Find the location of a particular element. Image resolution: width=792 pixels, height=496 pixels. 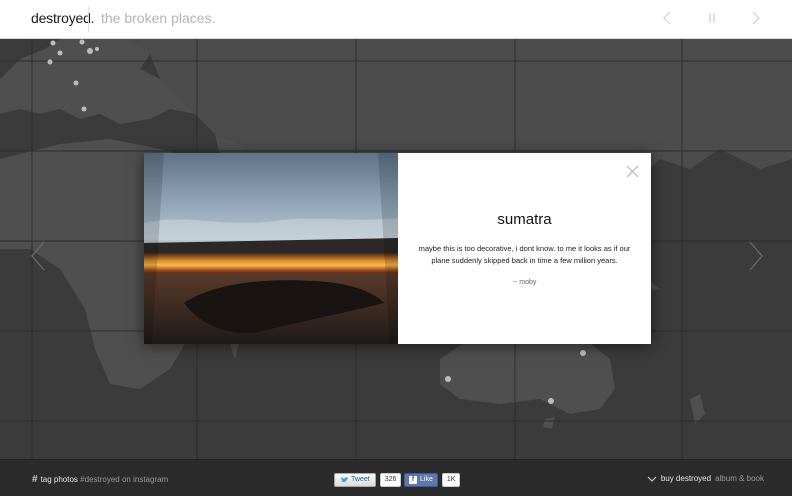

map-next-arrow is located at coordinates (756, 256).